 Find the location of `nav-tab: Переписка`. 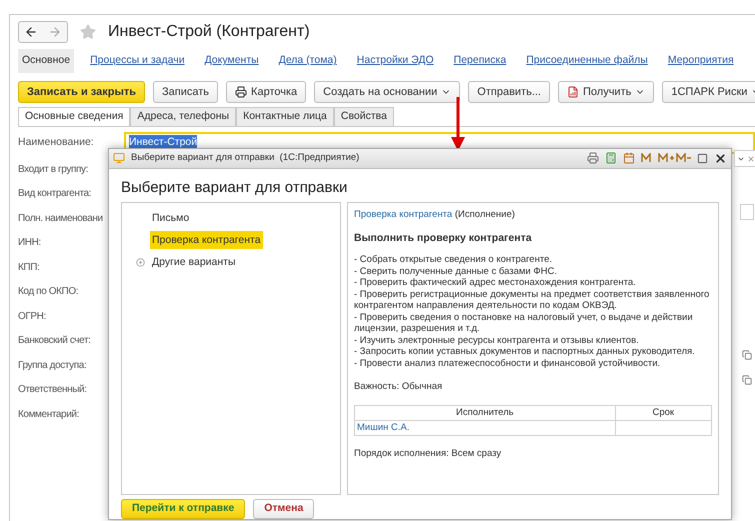

nav-tab: Переписка is located at coordinates (480, 61).